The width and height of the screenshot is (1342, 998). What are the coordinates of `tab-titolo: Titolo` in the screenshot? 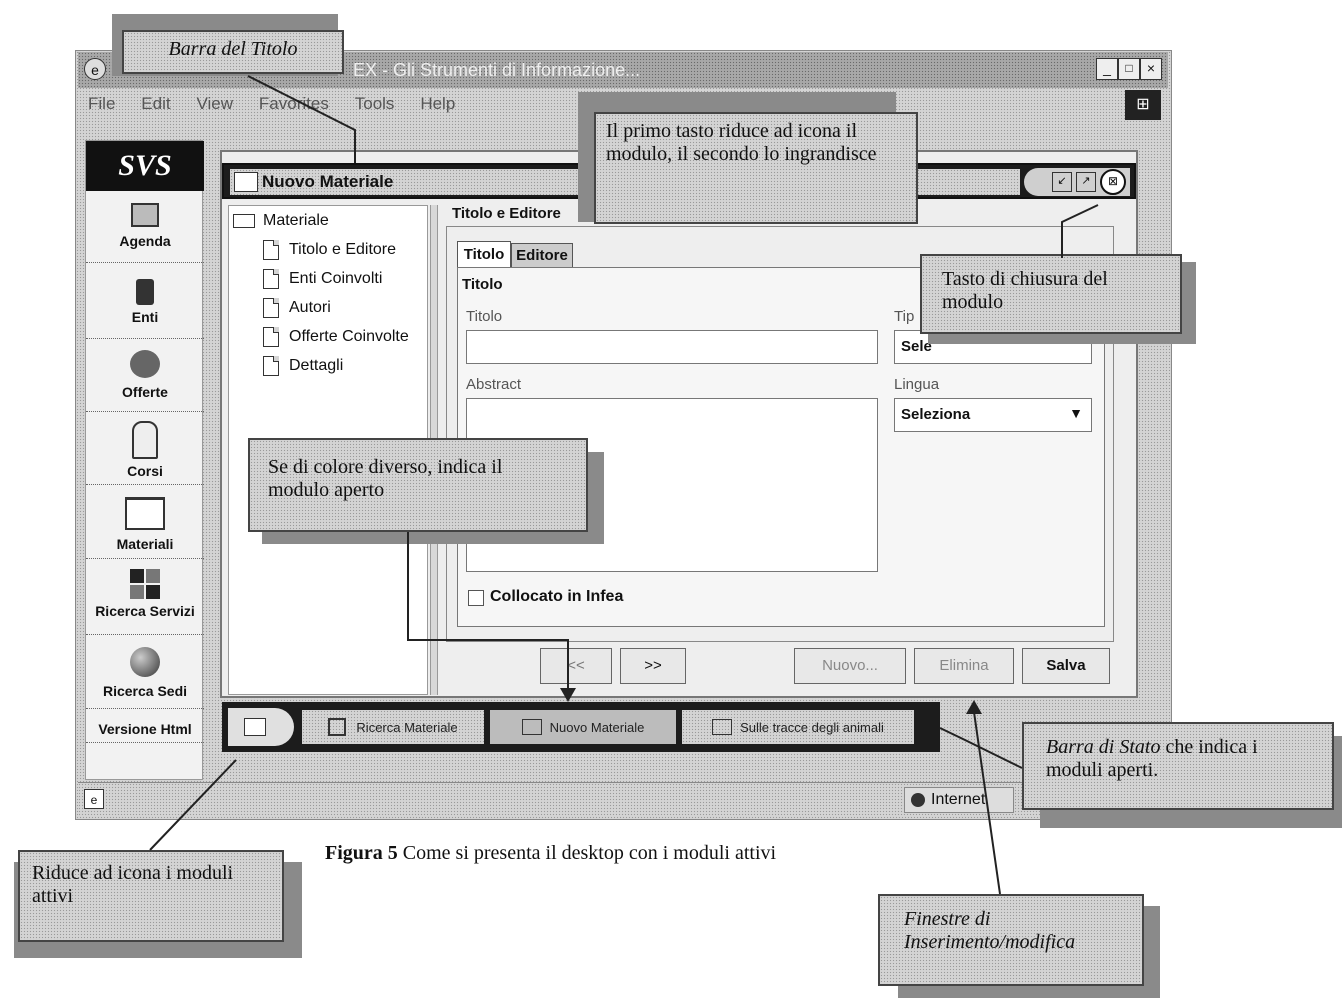 It's located at (484, 254).